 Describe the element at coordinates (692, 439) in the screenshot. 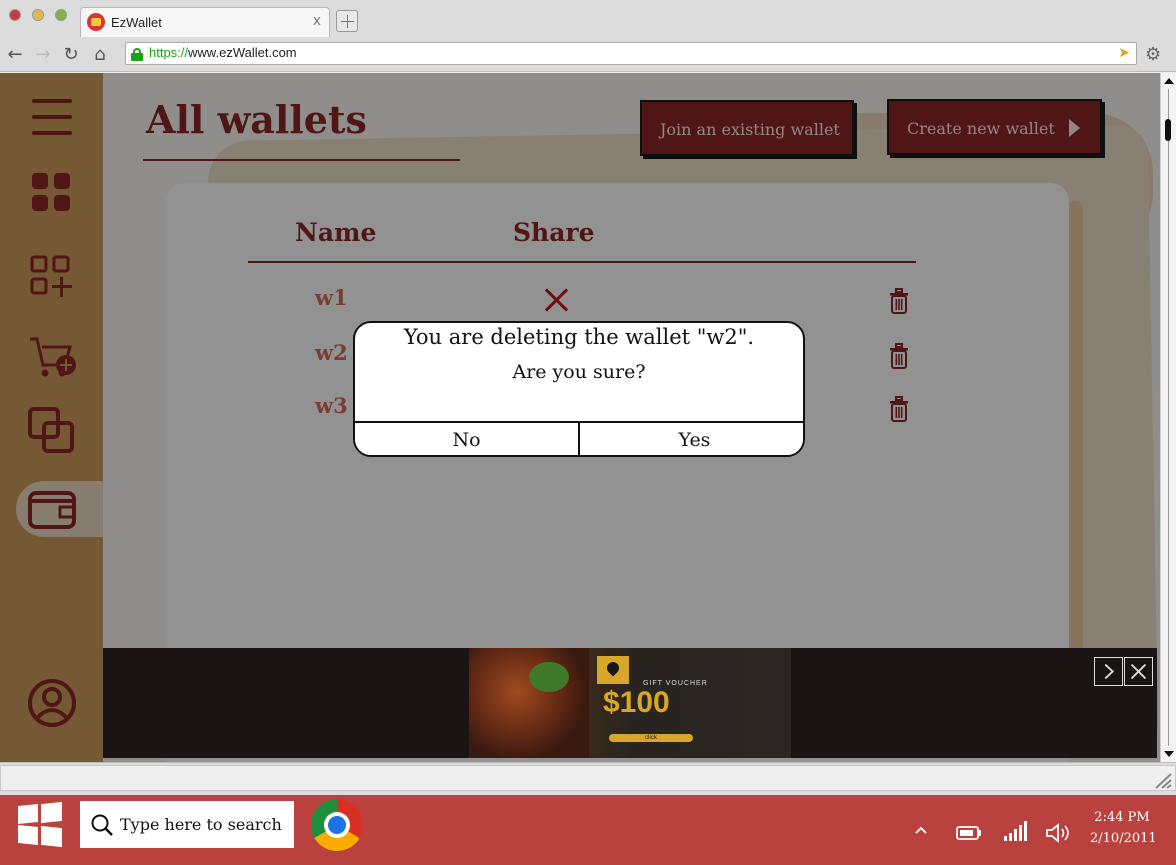

I see `dialog-yes-button: Yes` at that location.